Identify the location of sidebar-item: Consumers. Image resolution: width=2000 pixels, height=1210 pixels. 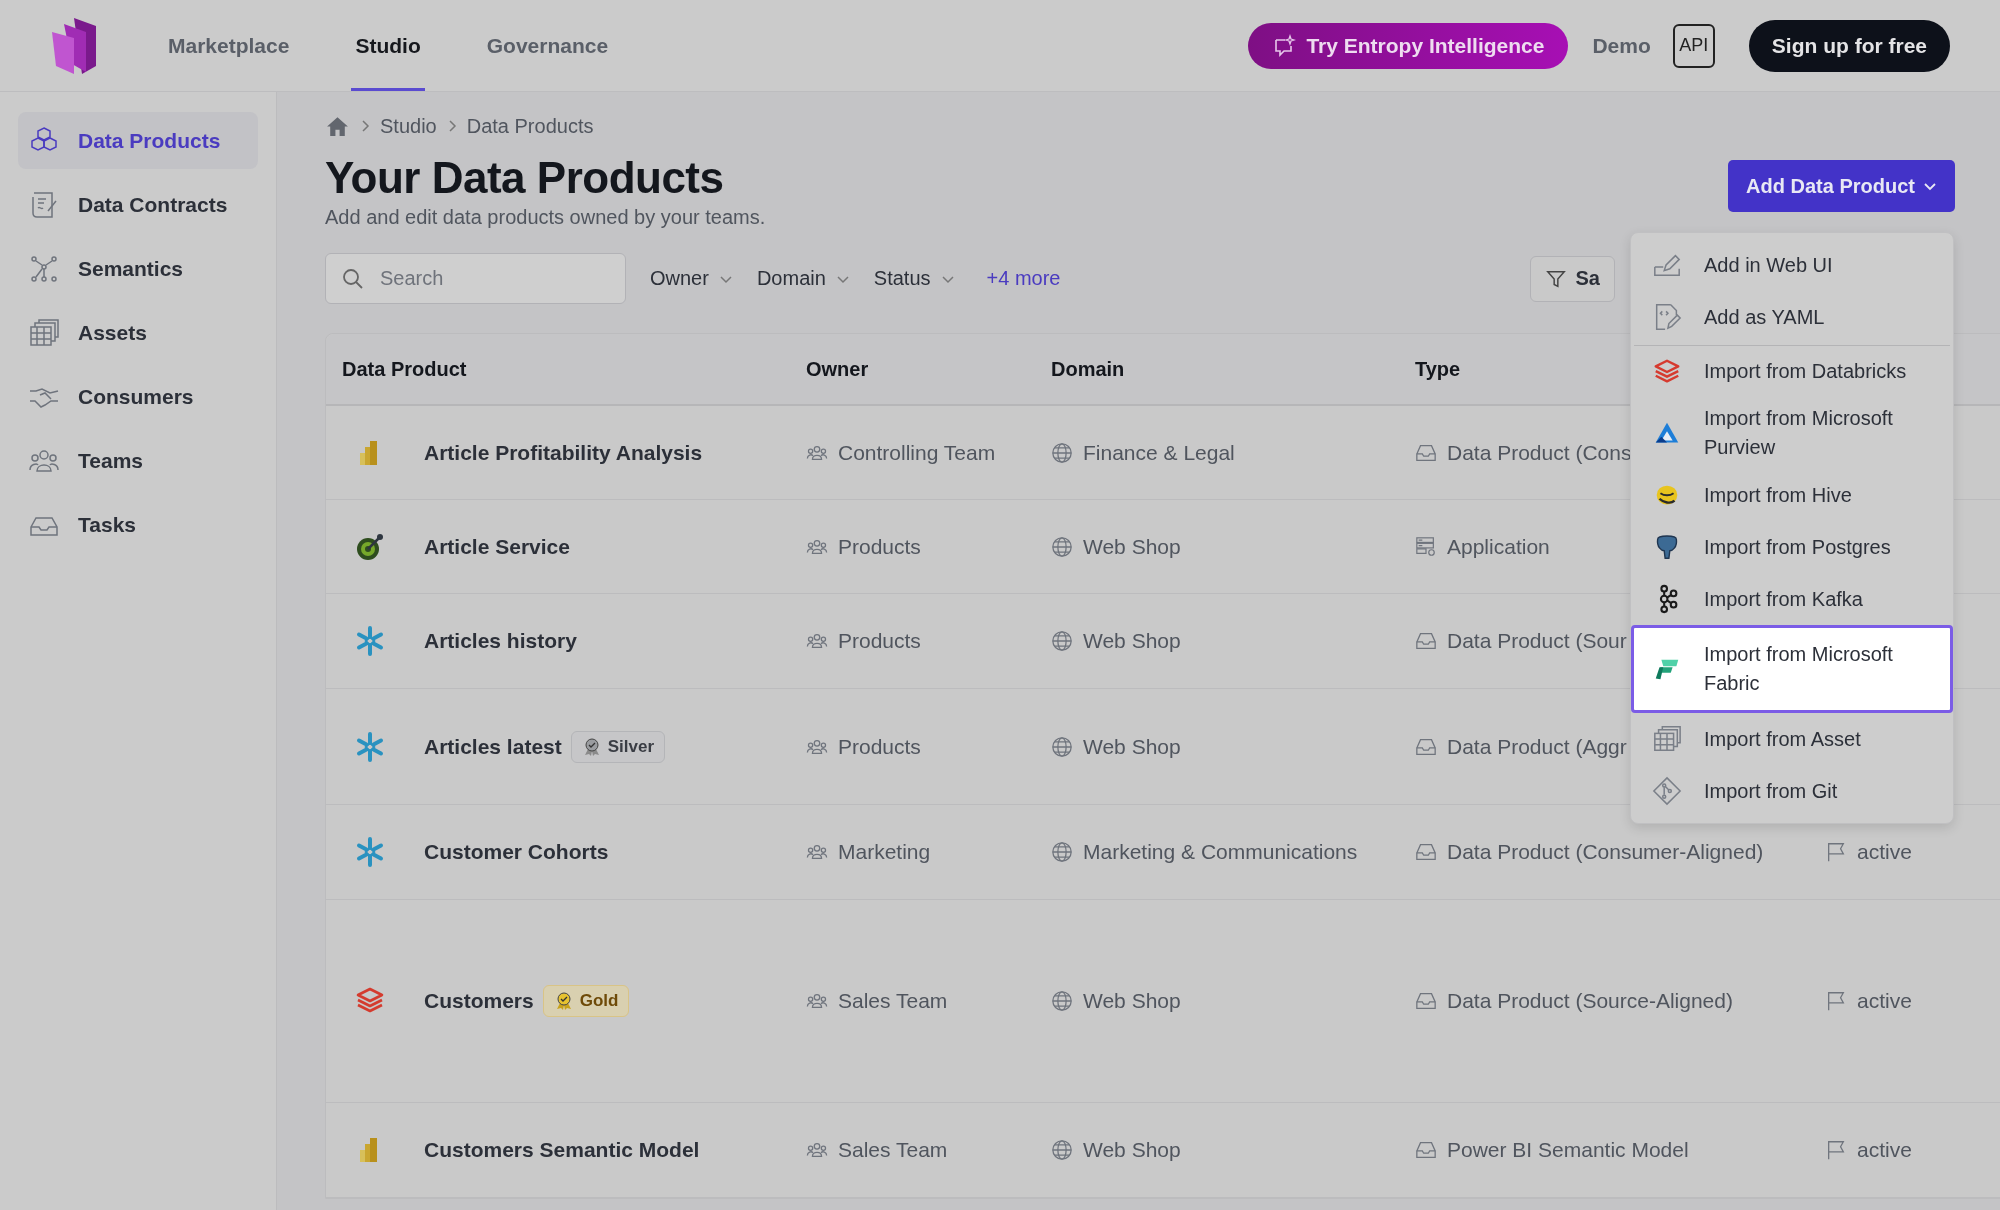
(138, 396).